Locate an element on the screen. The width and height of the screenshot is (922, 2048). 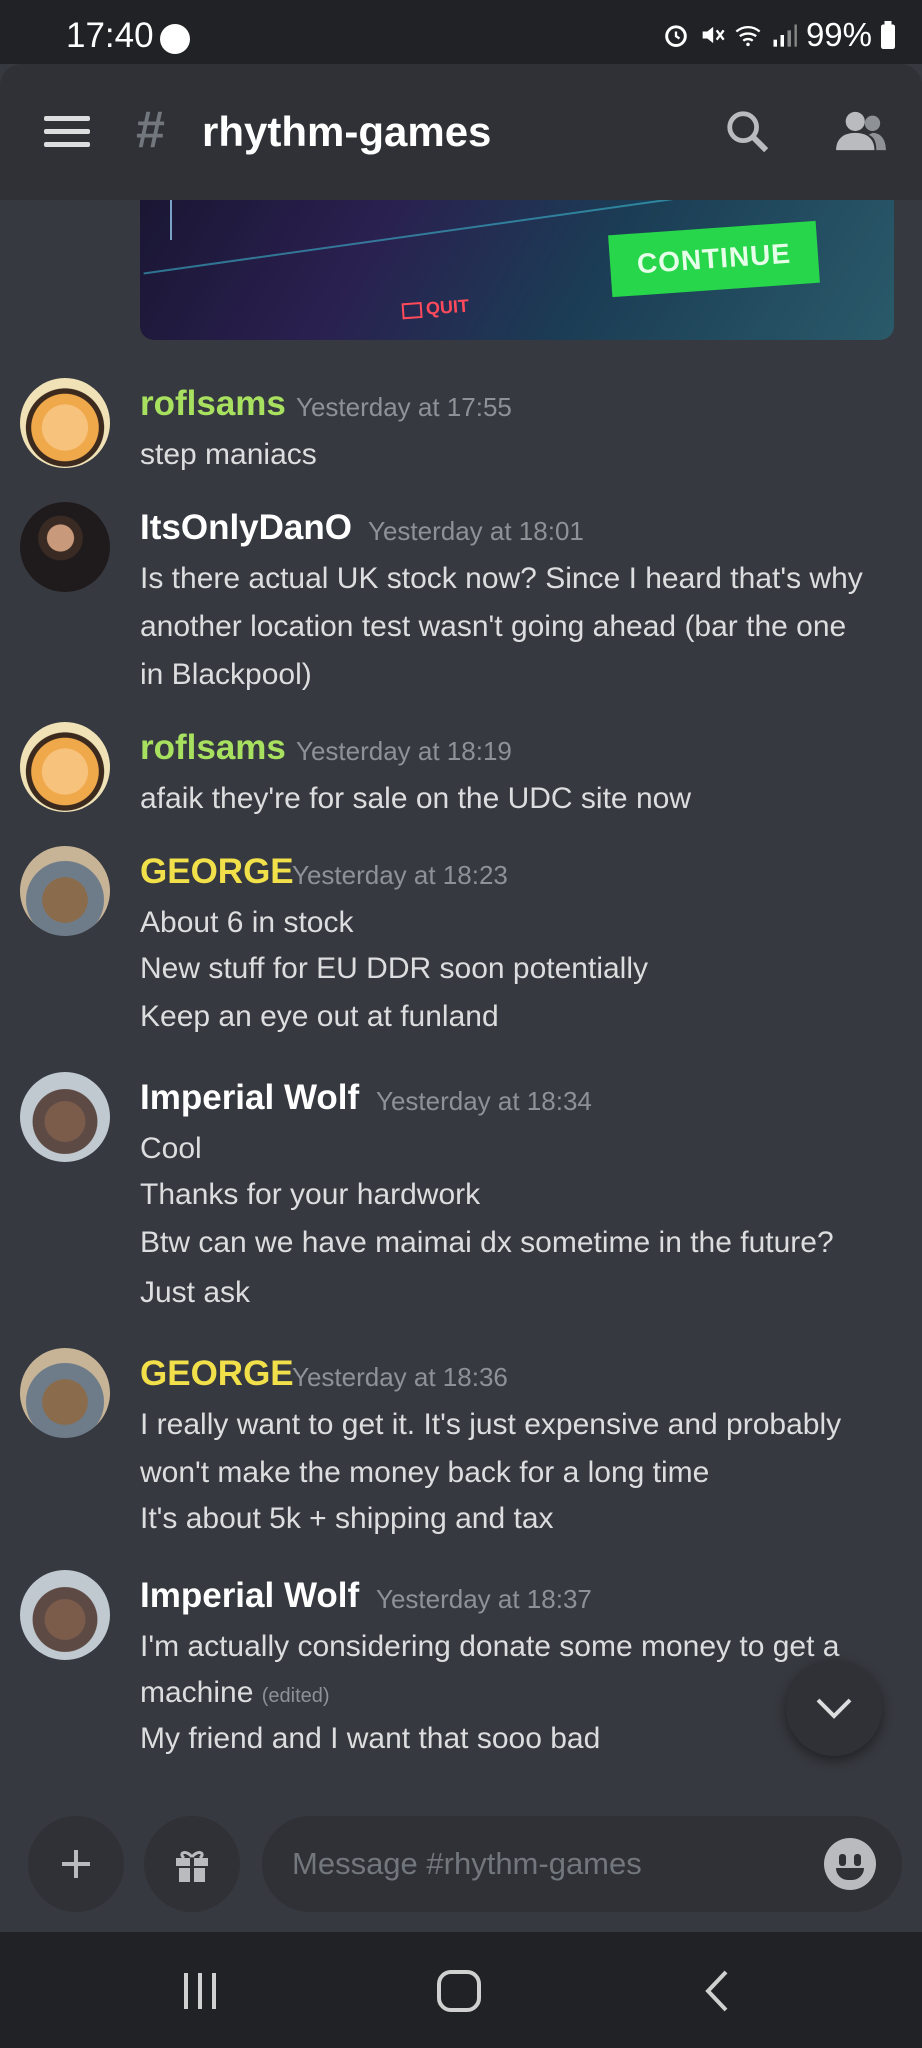
username: ItsOnlyDanO is located at coordinates (246, 528).